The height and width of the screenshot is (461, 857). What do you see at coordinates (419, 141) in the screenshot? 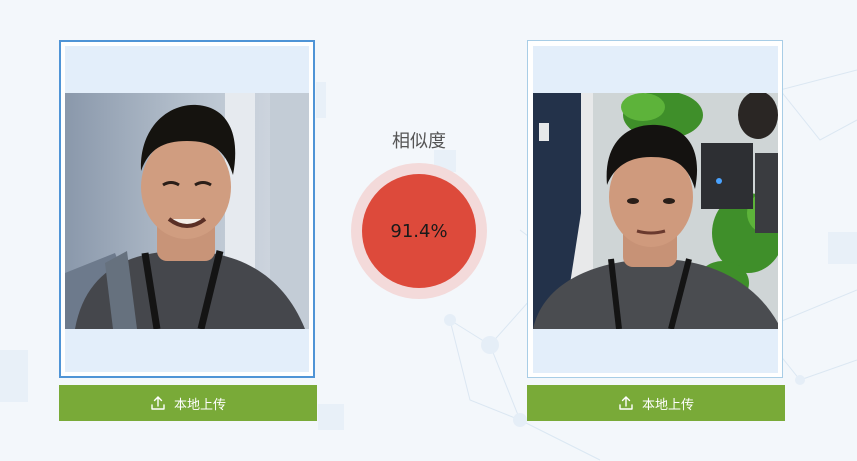
I see `similarity-label: 相似度` at bounding box center [419, 141].